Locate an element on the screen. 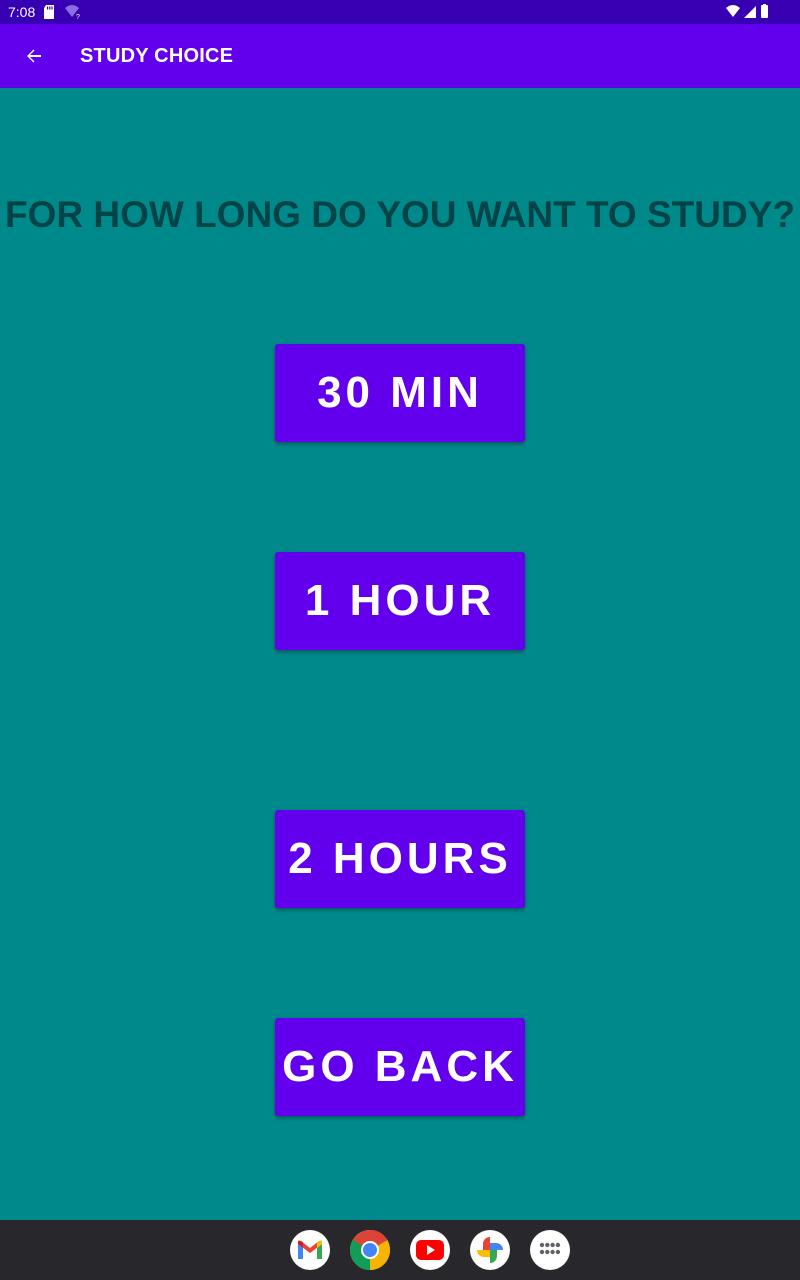 This screenshot has width=800, height=1280. arrow-back-icon is located at coordinates (34, 56).